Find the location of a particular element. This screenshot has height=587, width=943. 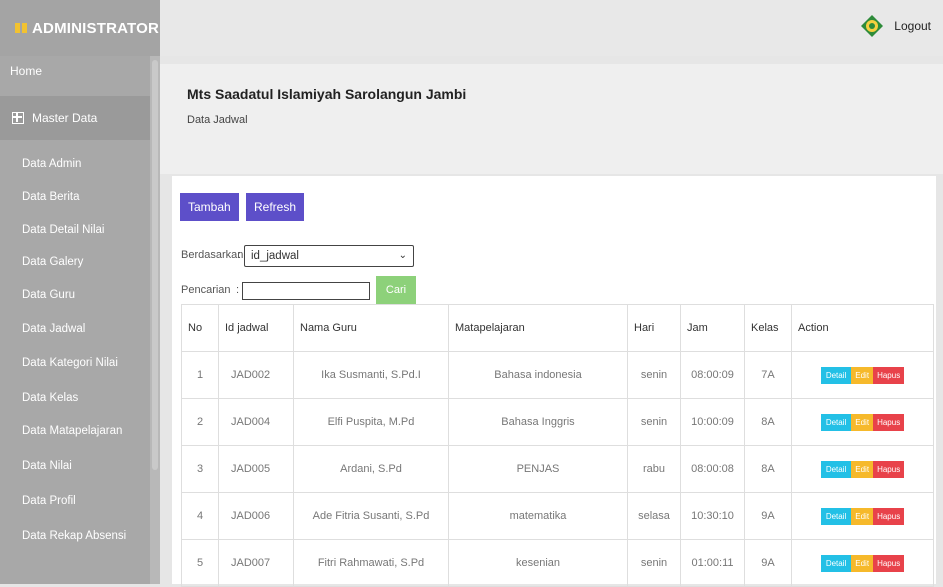

col-header-matapelajaran: Matapelajaran is located at coordinates (538, 328).